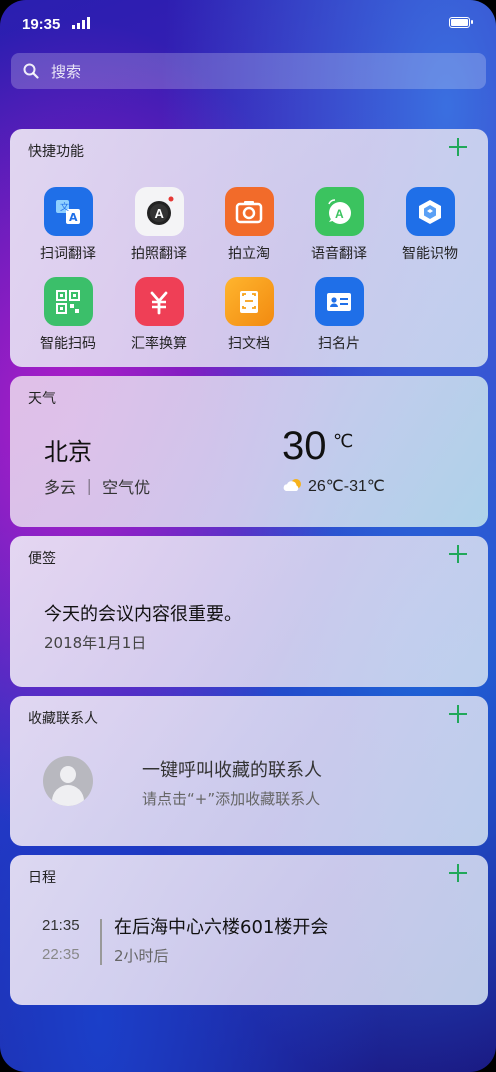  What do you see at coordinates (248, 25) in the screenshot?
I see `status-bar: 19:35` at bounding box center [248, 25].